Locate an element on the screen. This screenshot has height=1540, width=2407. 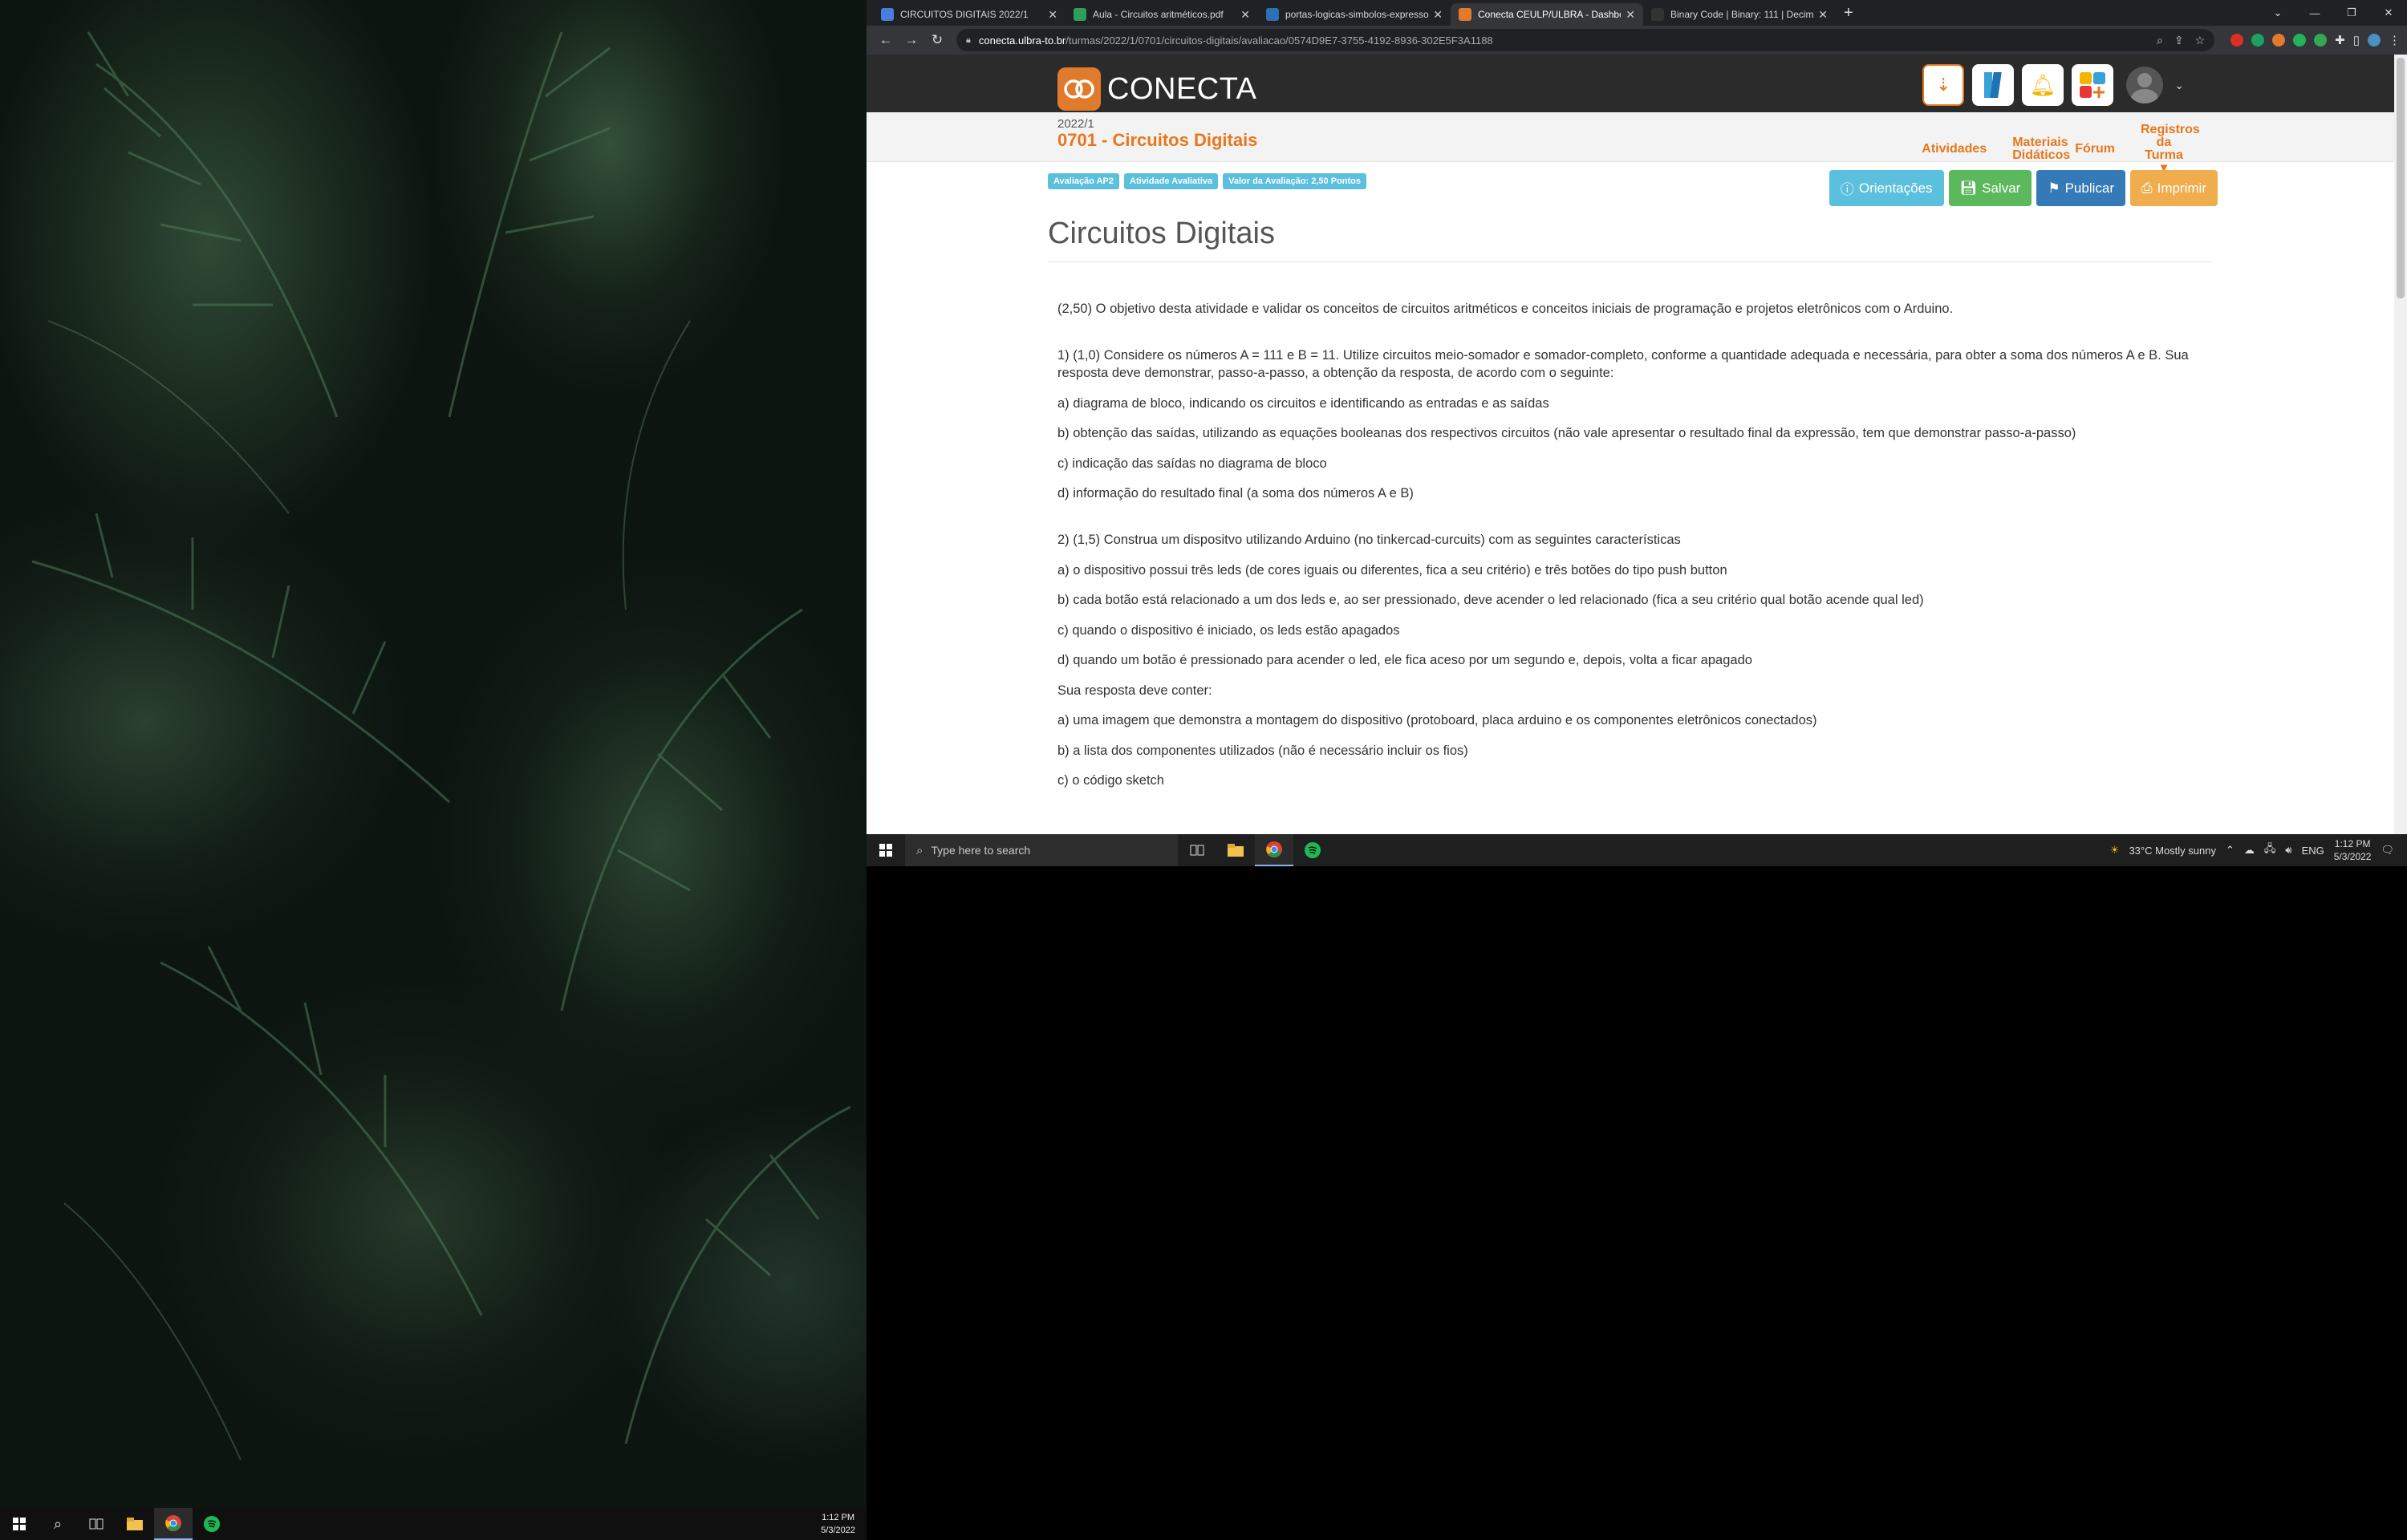
profile-icon is located at coordinates (2375, 40).